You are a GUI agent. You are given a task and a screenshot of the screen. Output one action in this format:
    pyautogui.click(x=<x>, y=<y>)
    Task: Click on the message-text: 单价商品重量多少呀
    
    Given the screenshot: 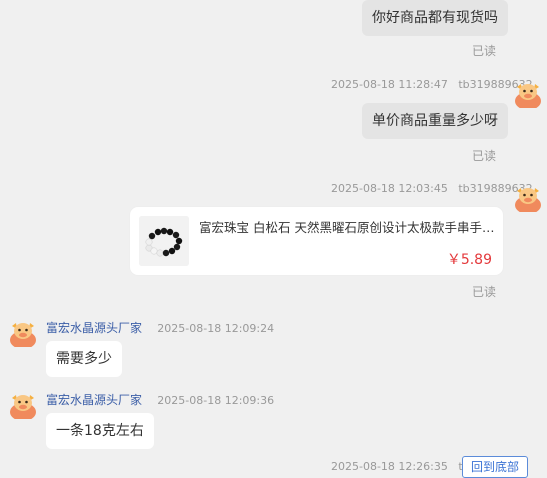 What is the action you would take?
    pyautogui.click(x=435, y=121)
    